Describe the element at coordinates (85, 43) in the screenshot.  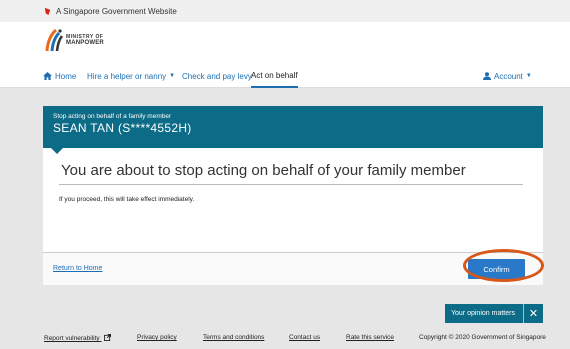
I see `logo-line-2: MANPOWER` at that location.